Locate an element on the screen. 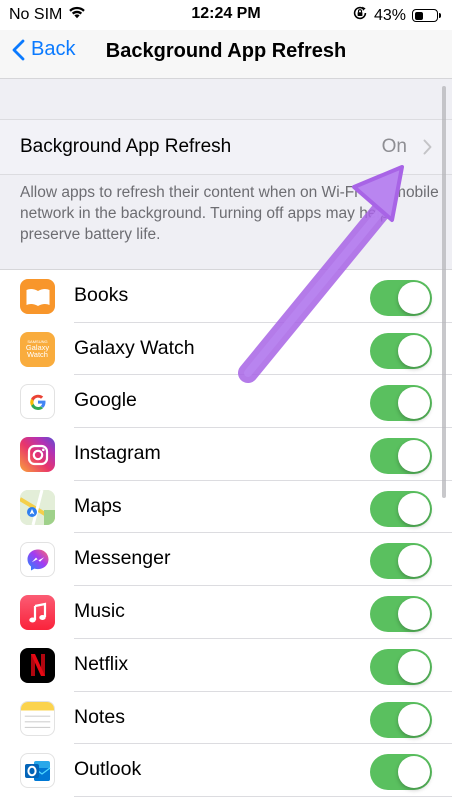 The image size is (452, 802). app-name: Outlook is located at coordinates (108, 769).